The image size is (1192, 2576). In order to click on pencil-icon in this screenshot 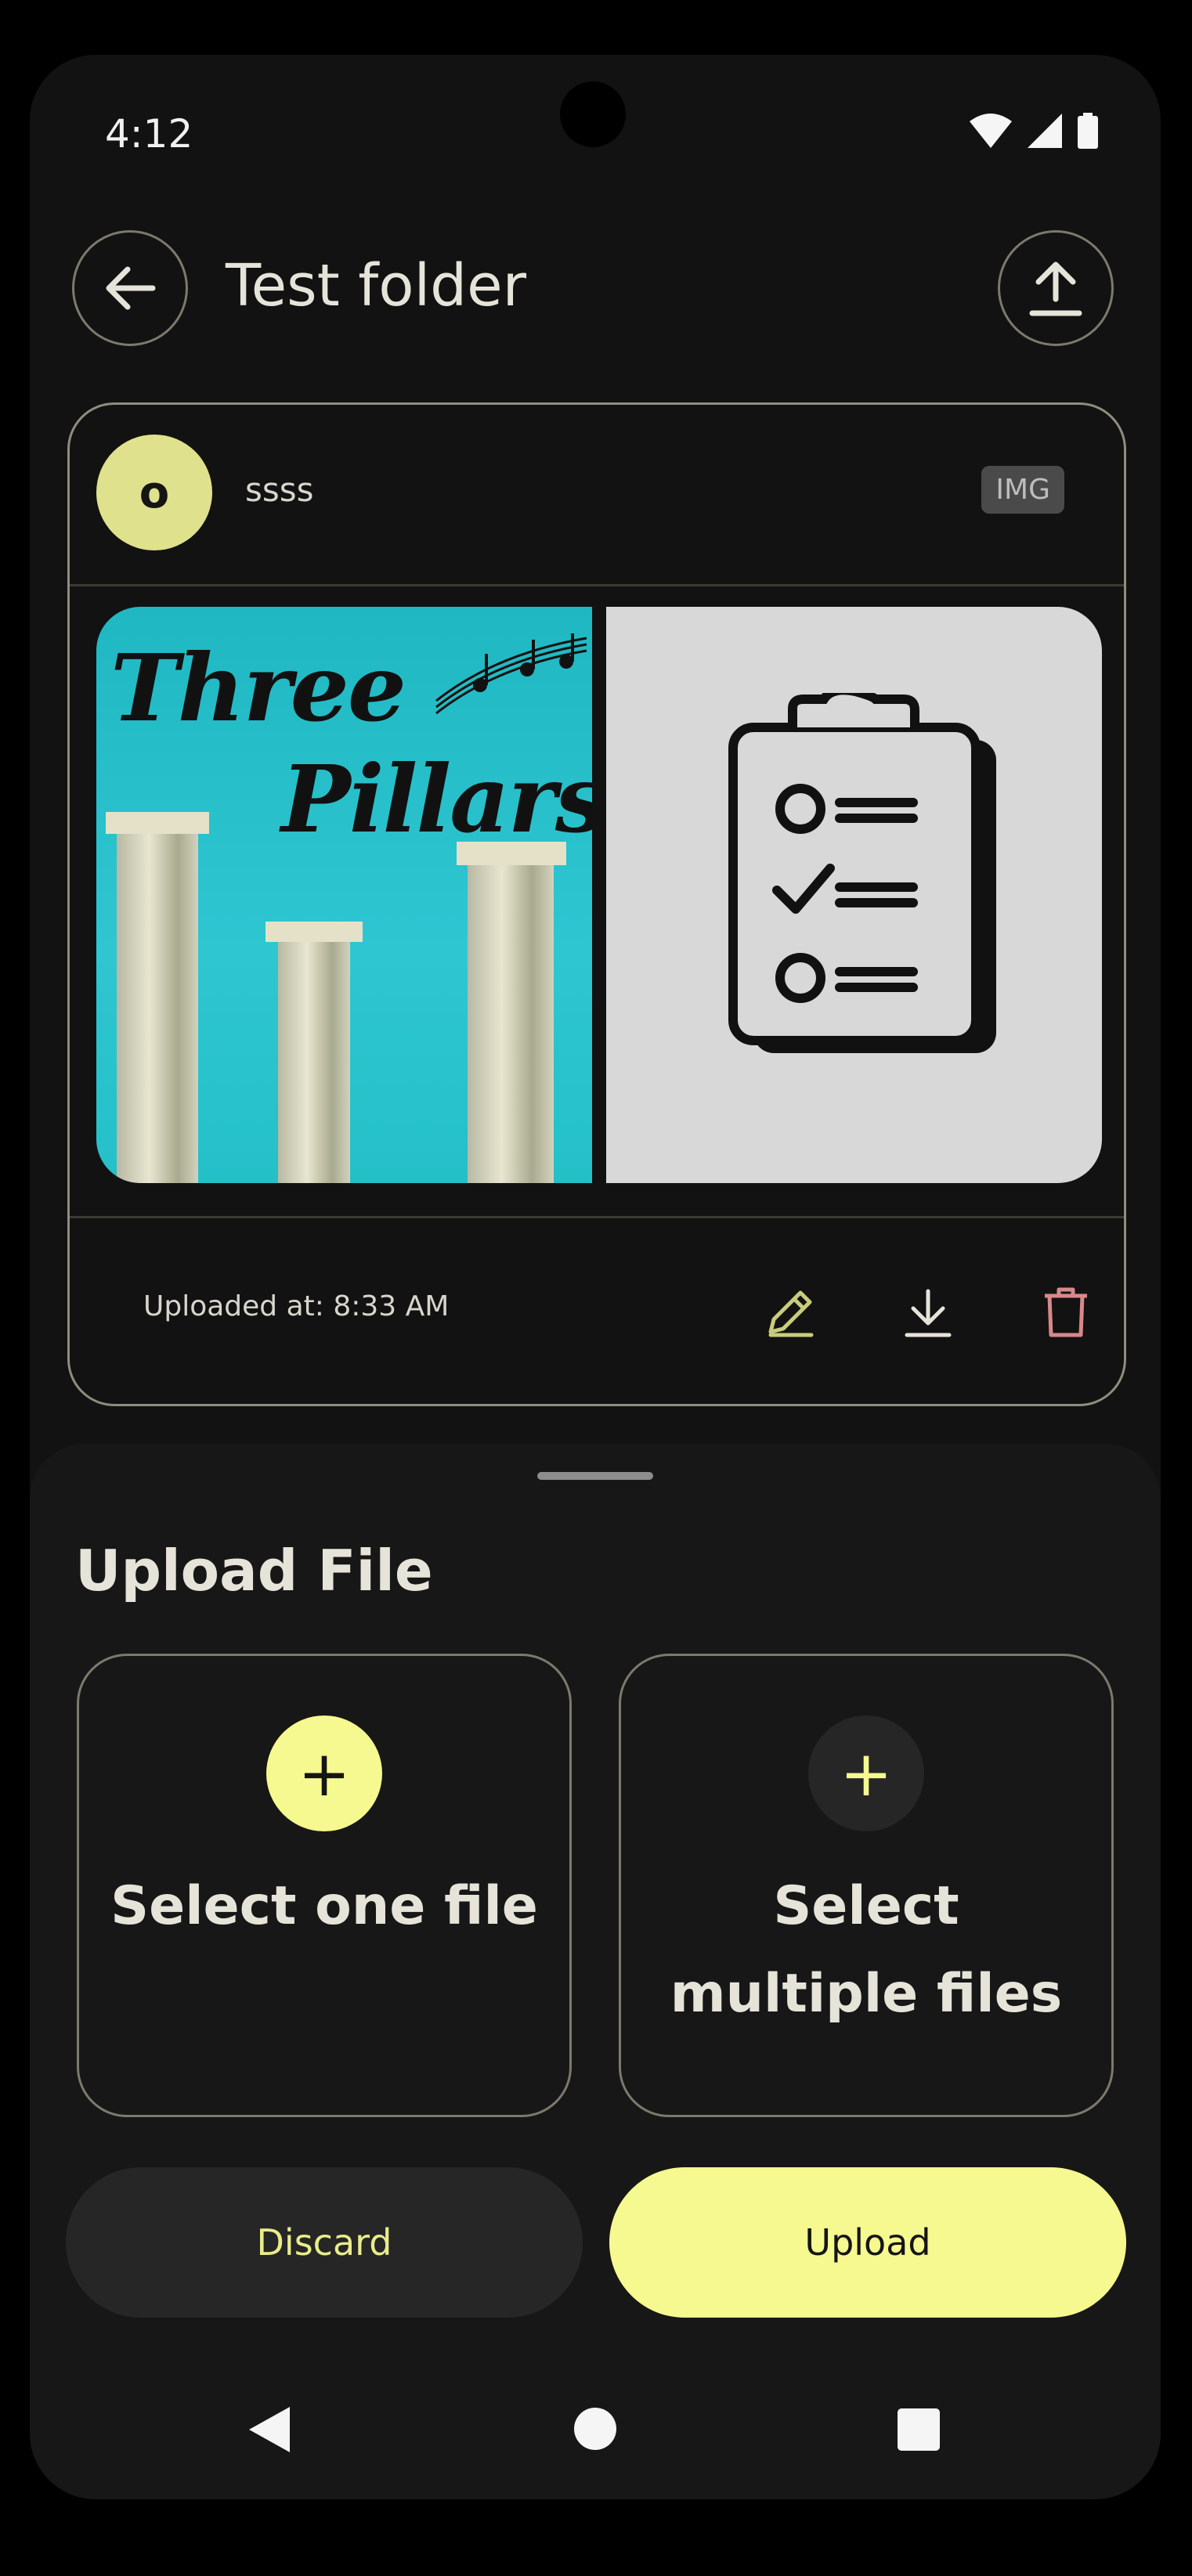, I will do `click(791, 1313)`.